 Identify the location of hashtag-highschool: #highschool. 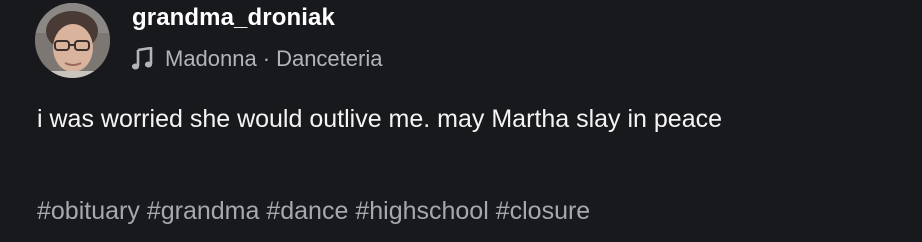
(421, 211).